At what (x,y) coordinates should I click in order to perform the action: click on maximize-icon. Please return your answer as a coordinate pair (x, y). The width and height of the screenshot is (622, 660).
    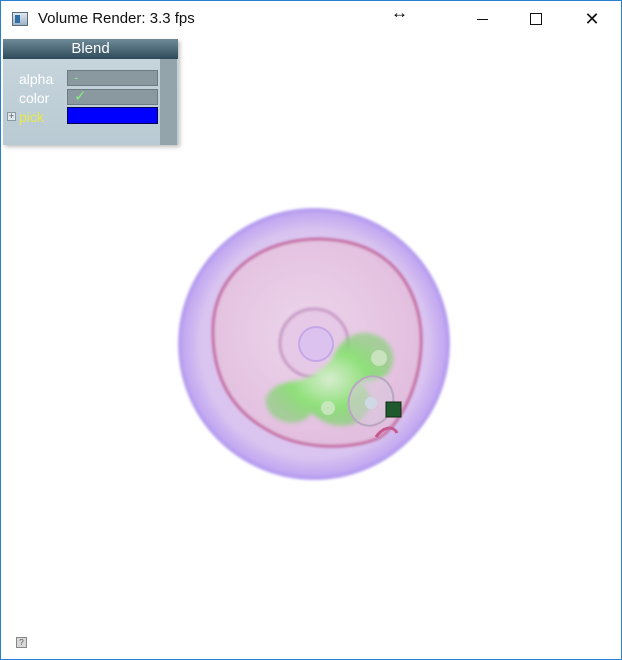
    Looking at the image, I should click on (536, 19).